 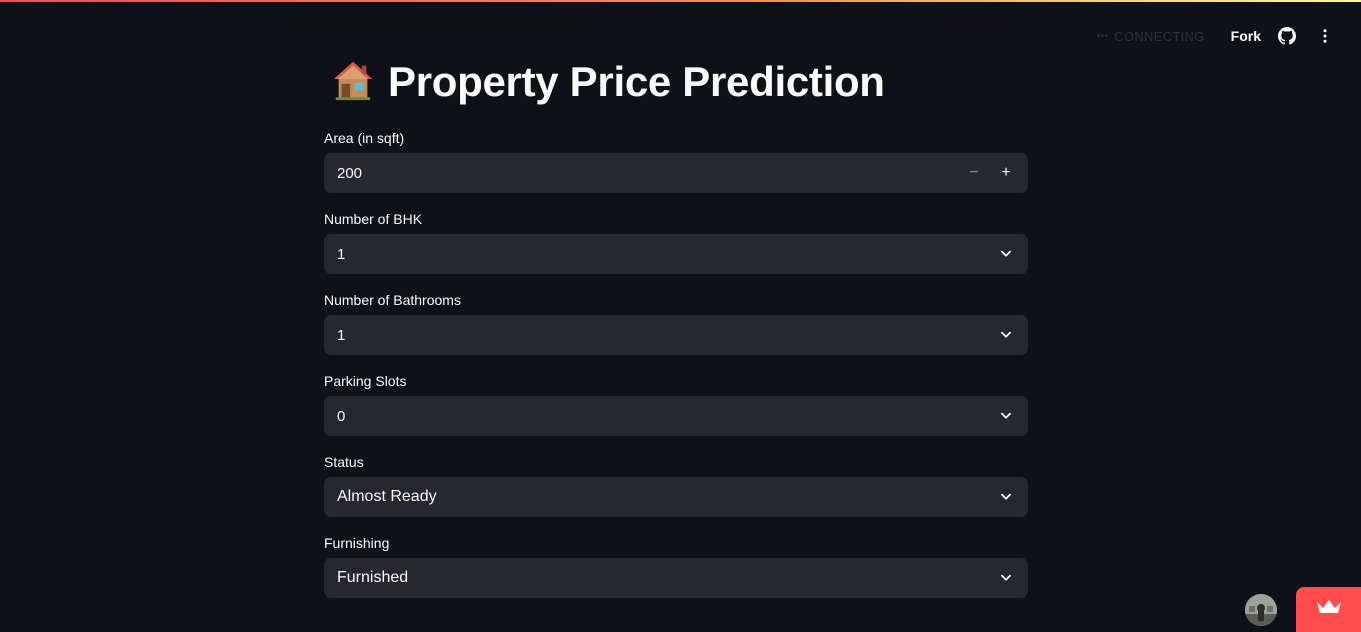 I want to click on increment-button: +, so click(x=1006, y=173).